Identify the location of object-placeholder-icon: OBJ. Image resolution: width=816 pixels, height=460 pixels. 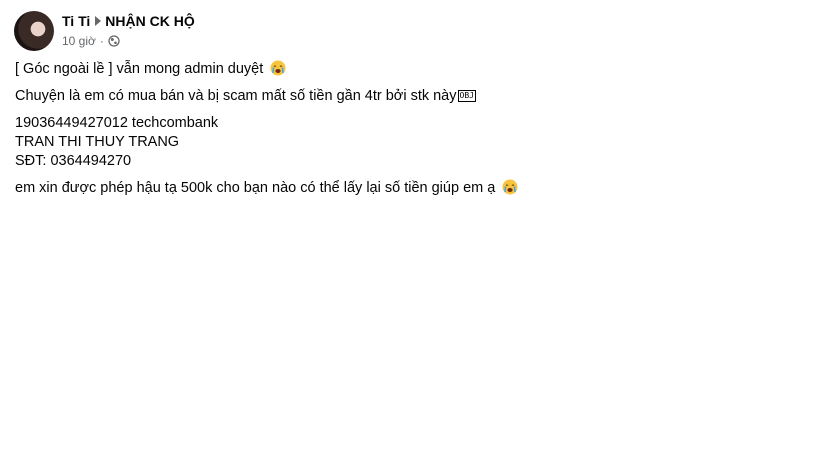
(466, 96).